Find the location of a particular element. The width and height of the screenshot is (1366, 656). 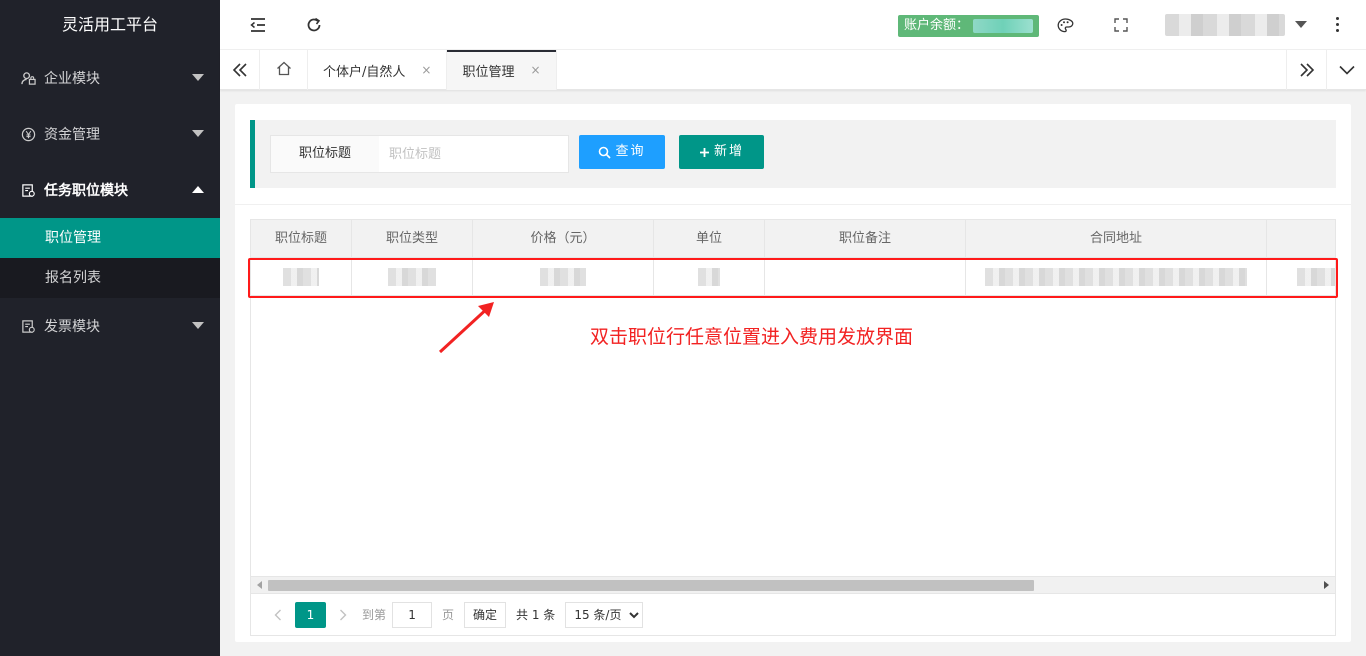

menu-fold-icon is located at coordinates (258, 25).